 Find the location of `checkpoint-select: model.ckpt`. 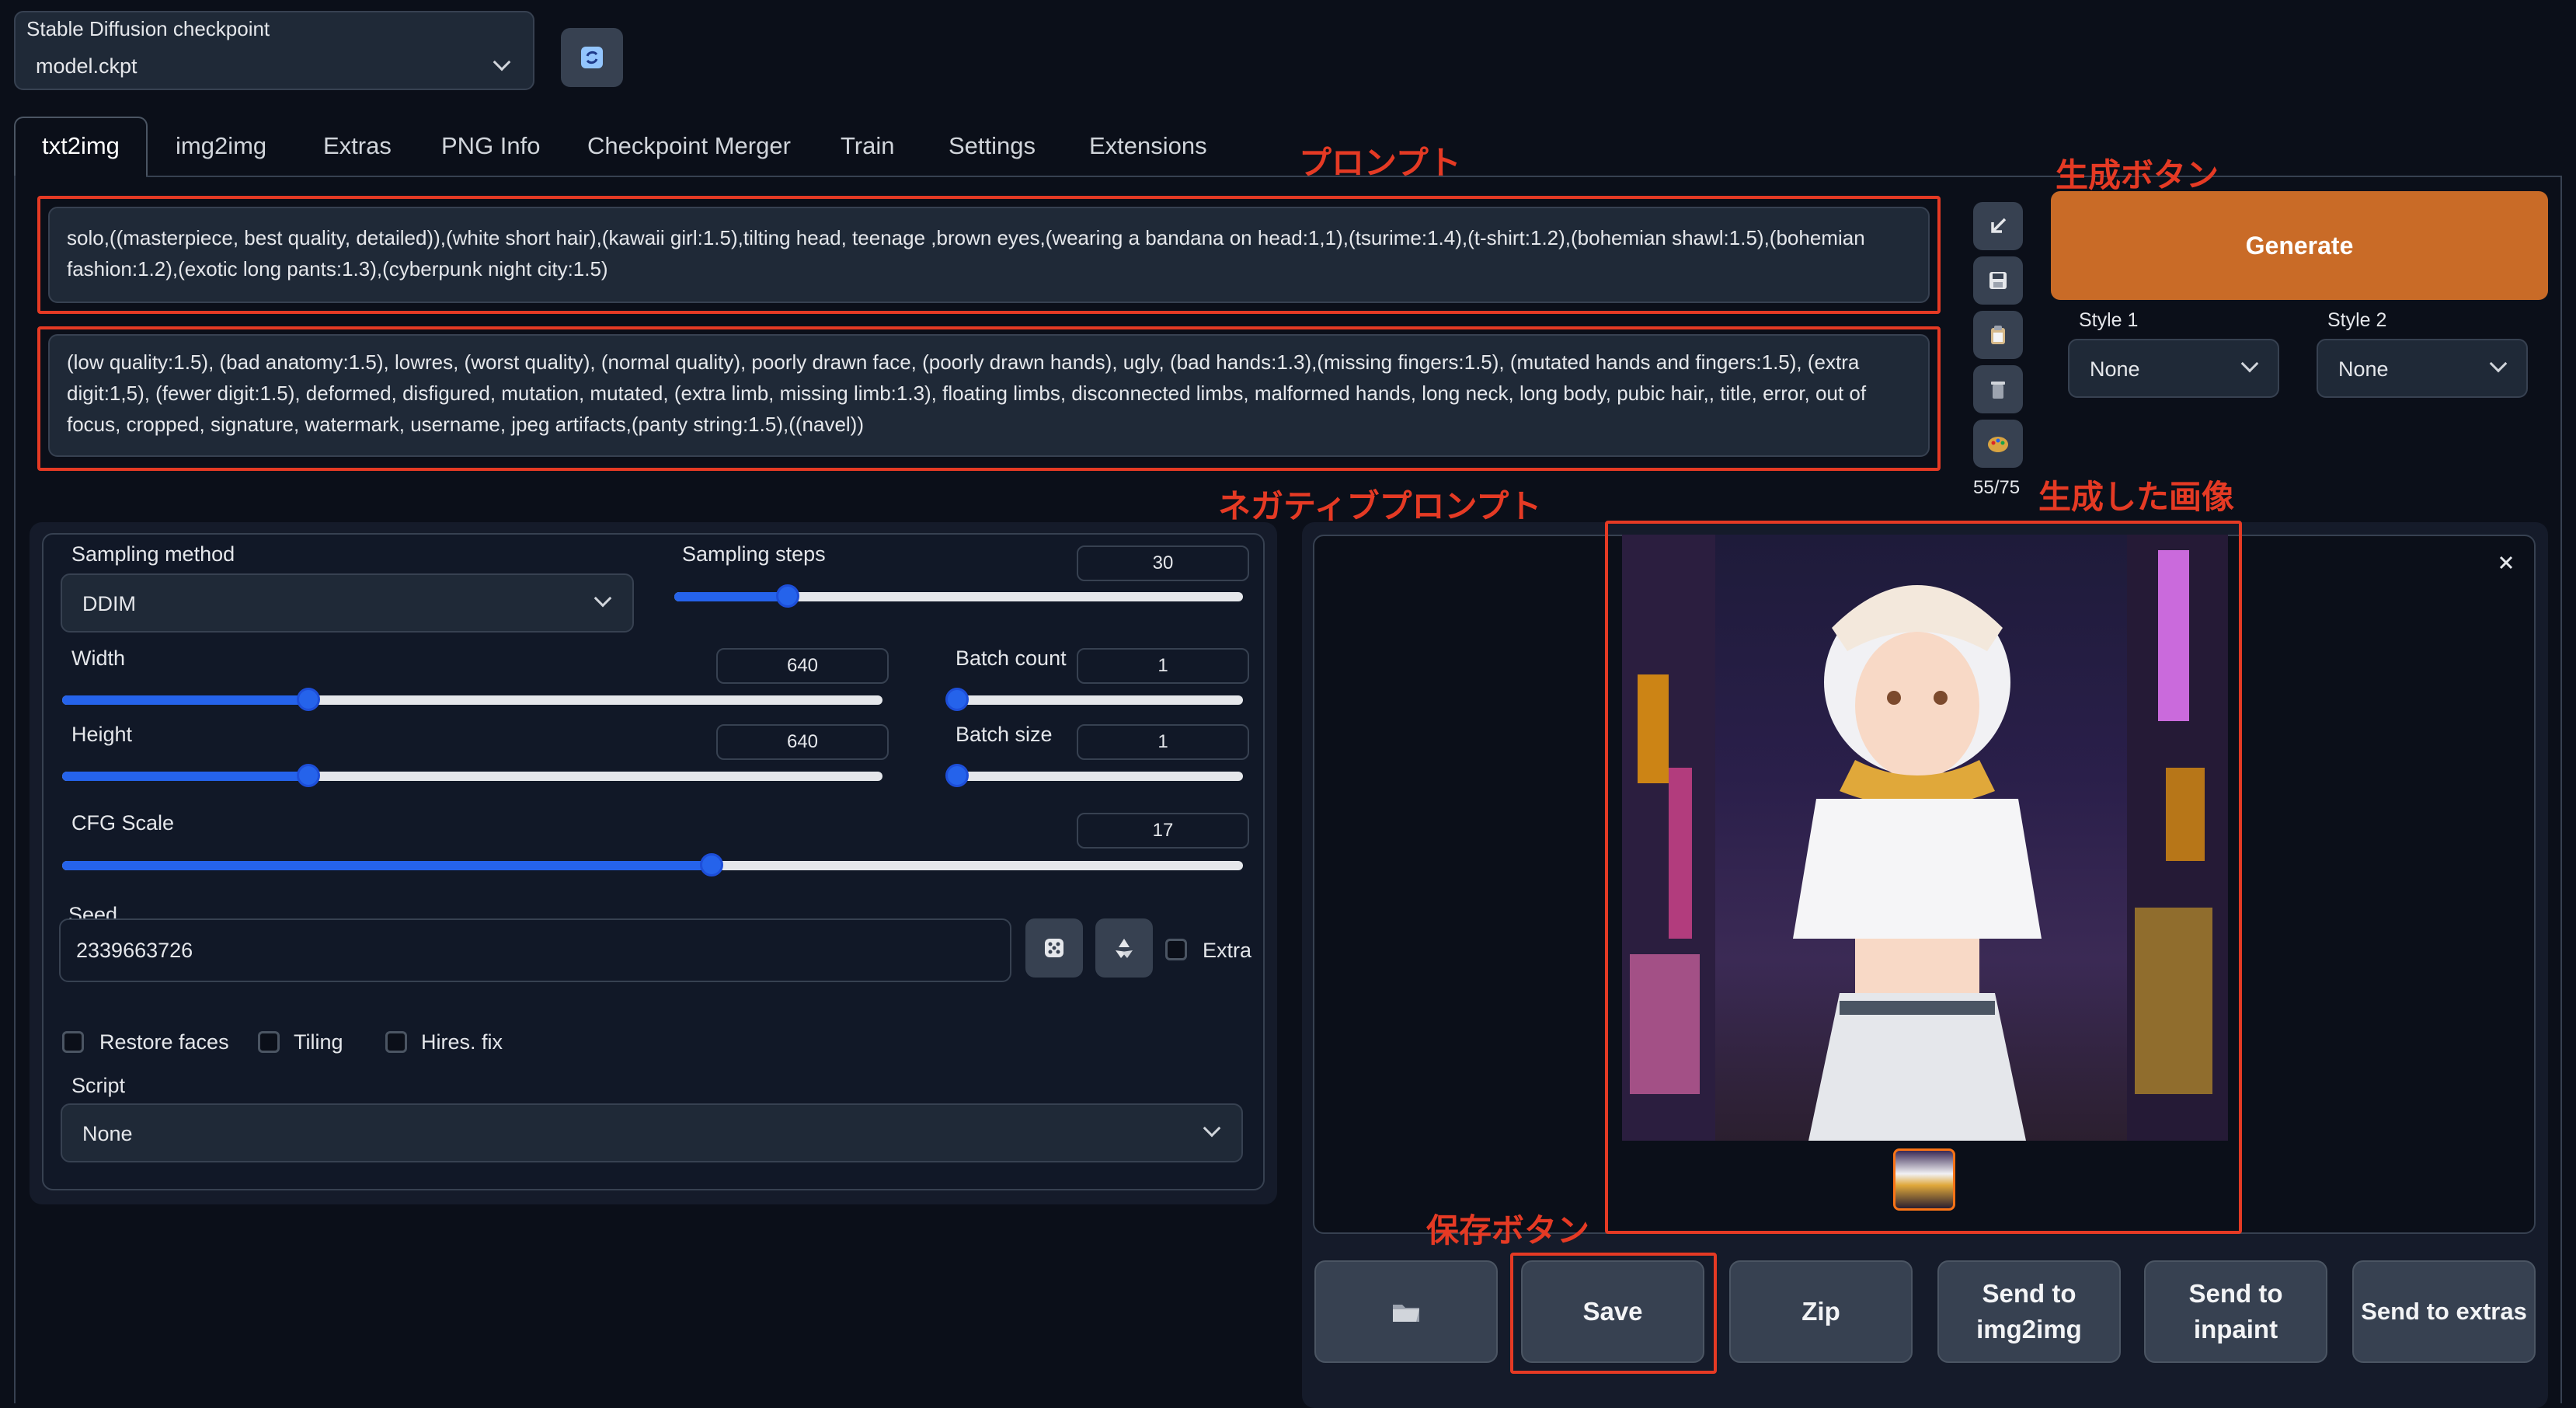

checkpoint-select: model.ckpt is located at coordinates (274, 66).